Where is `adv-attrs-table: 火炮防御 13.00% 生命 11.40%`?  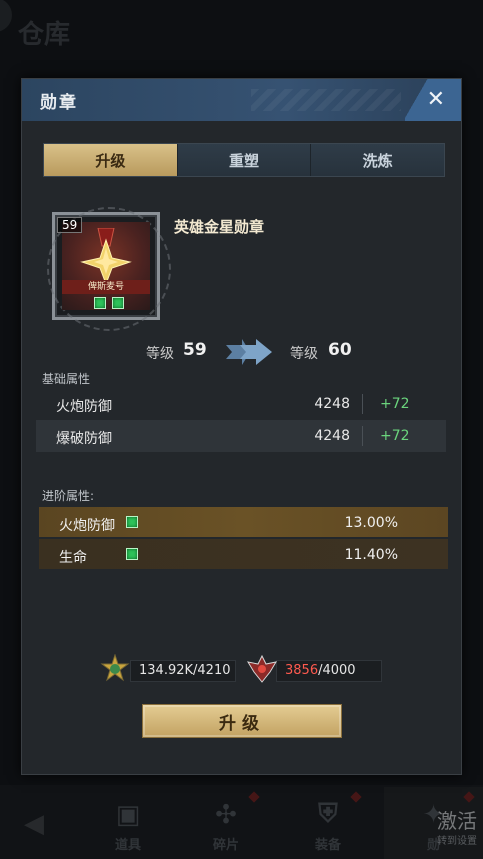 adv-attrs-table: 火炮防御 13.00% 生命 11.40% is located at coordinates (243, 539).